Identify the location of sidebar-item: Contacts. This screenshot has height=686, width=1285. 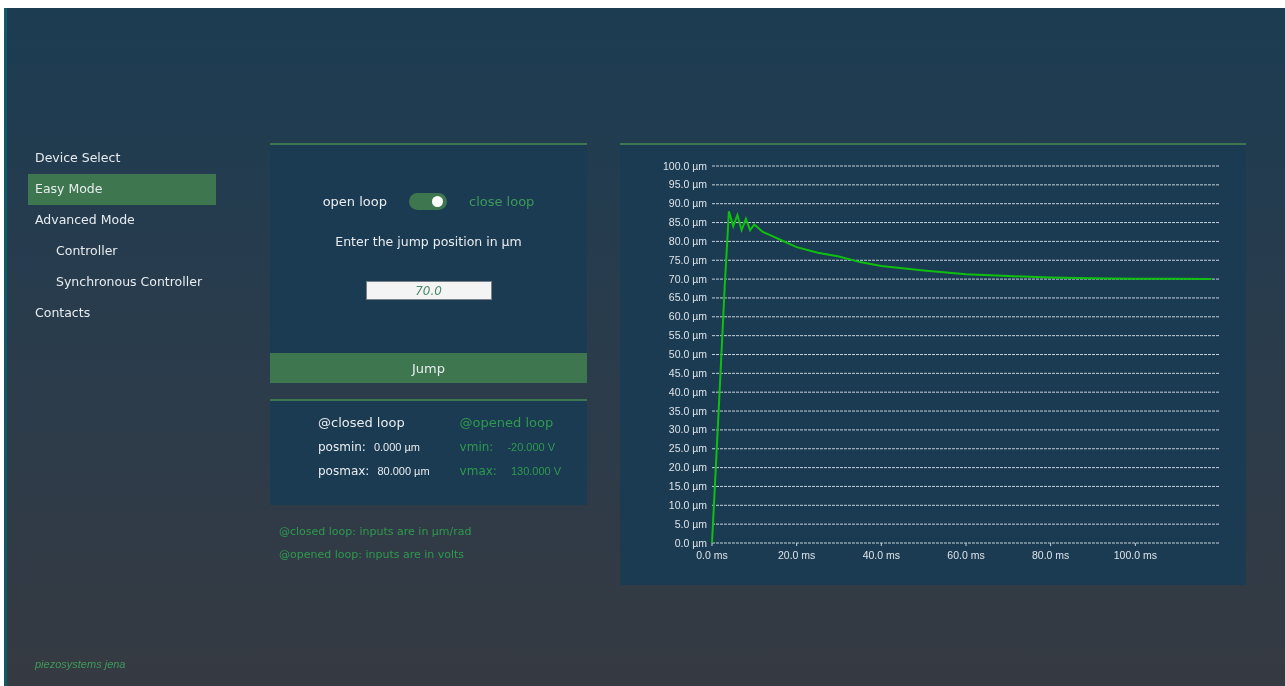
(122, 313).